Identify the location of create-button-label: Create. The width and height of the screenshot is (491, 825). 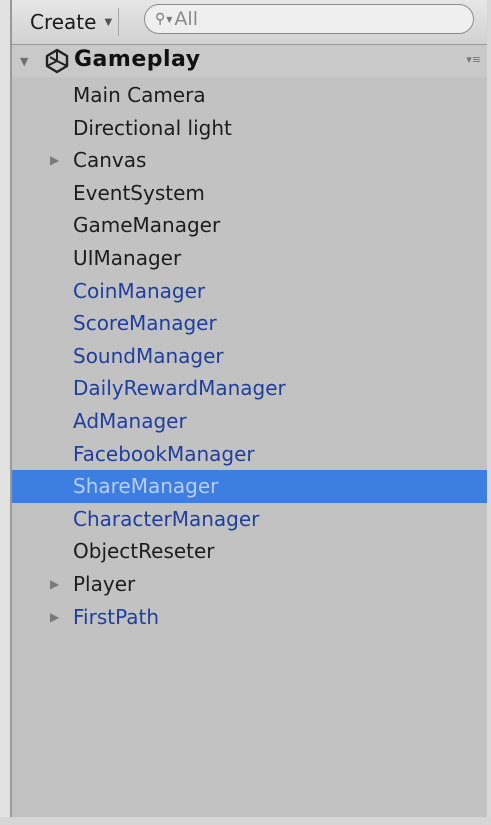
(63, 22).